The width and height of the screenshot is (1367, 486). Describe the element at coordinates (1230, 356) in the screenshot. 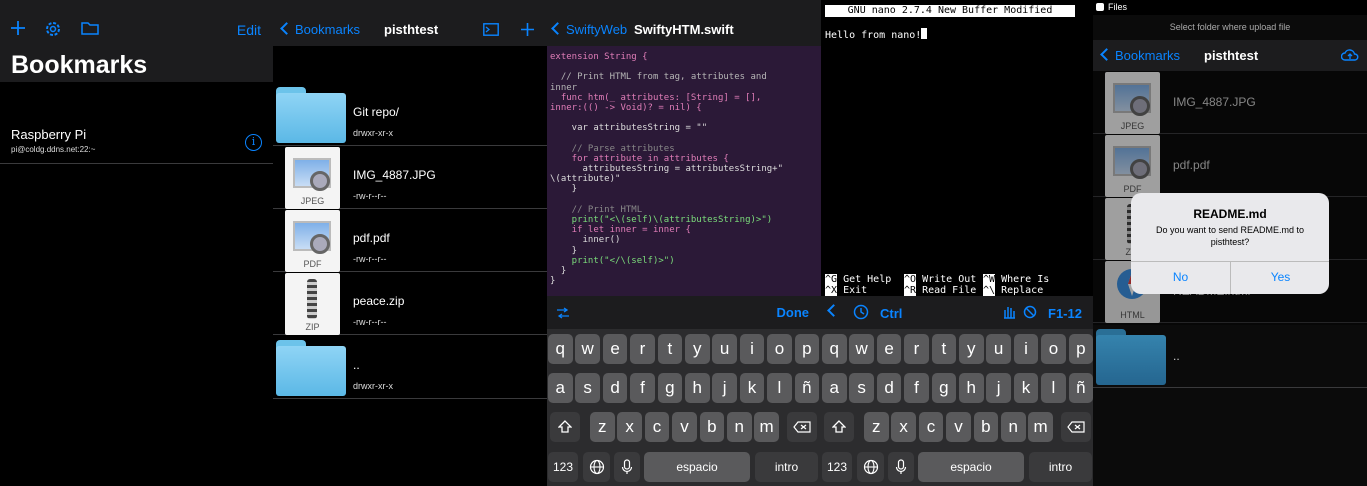

I see `file-row: ..` at that location.